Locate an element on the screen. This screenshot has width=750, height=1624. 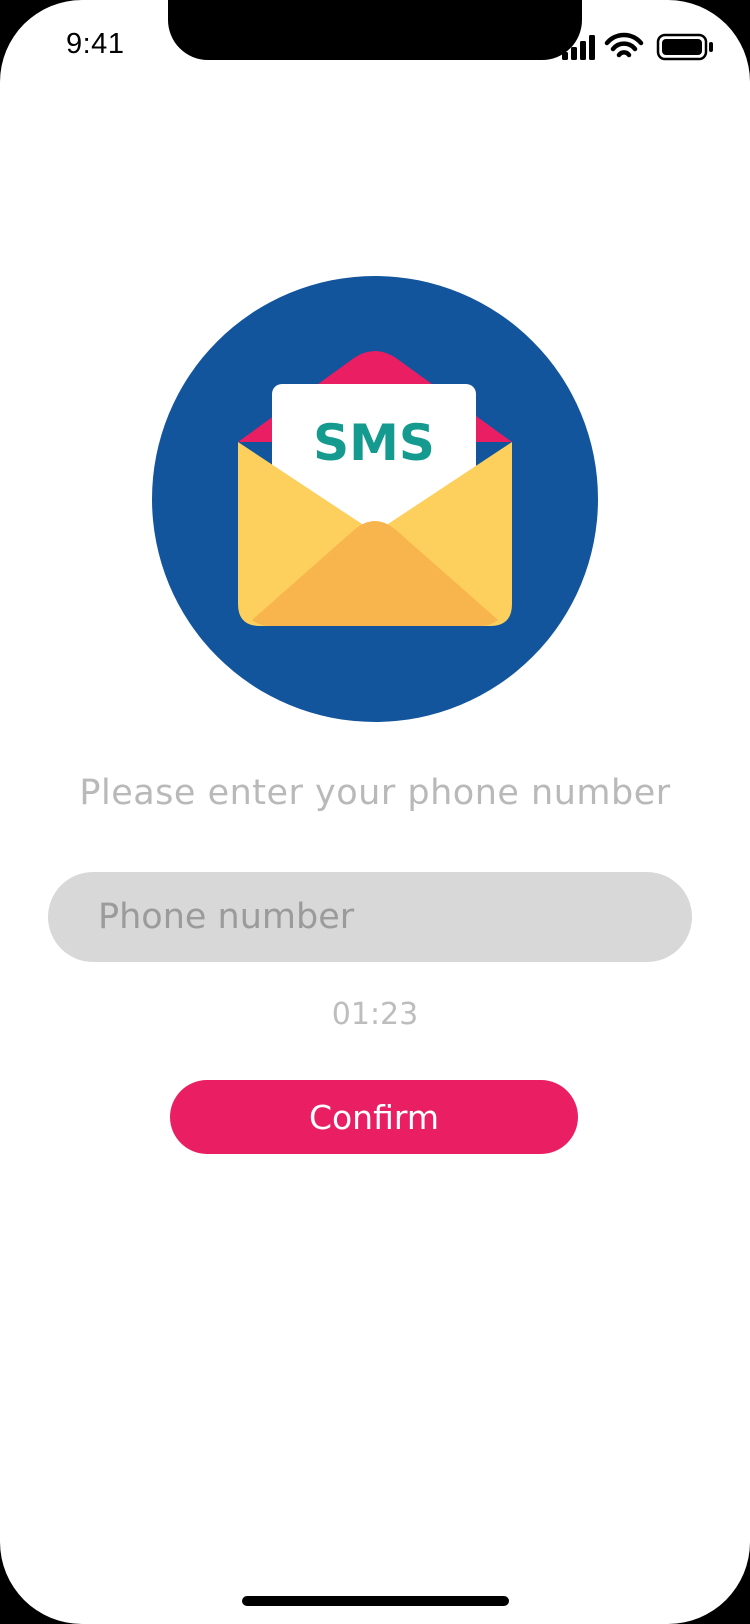
phone-prompt-text: Please enter your phone number is located at coordinates (375, 793).